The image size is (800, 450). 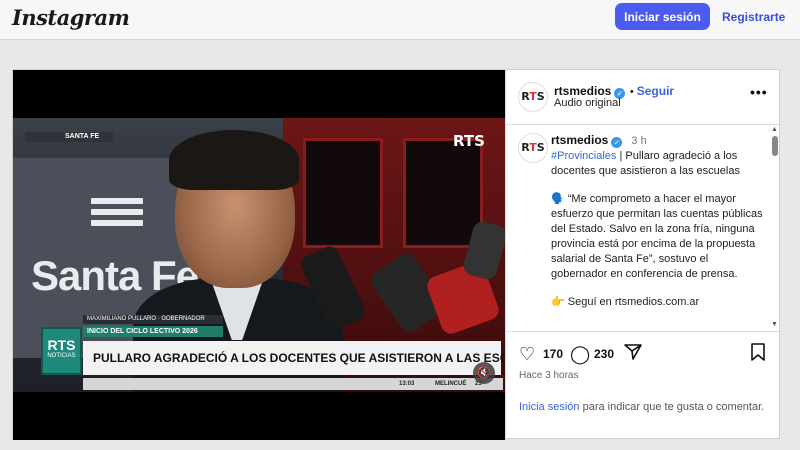 What do you see at coordinates (533, 97) in the screenshot?
I see `author-avatar: RTS` at bounding box center [533, 97].